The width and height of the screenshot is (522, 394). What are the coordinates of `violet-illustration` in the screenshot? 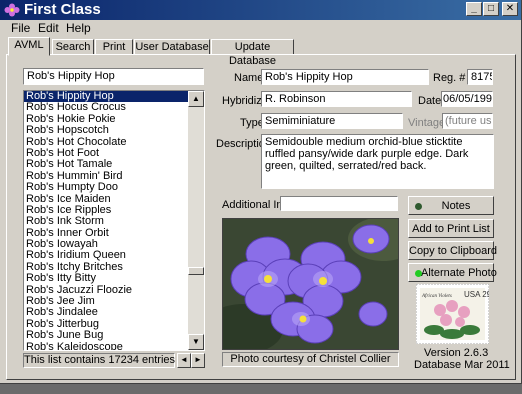 It's located at (310, 284).